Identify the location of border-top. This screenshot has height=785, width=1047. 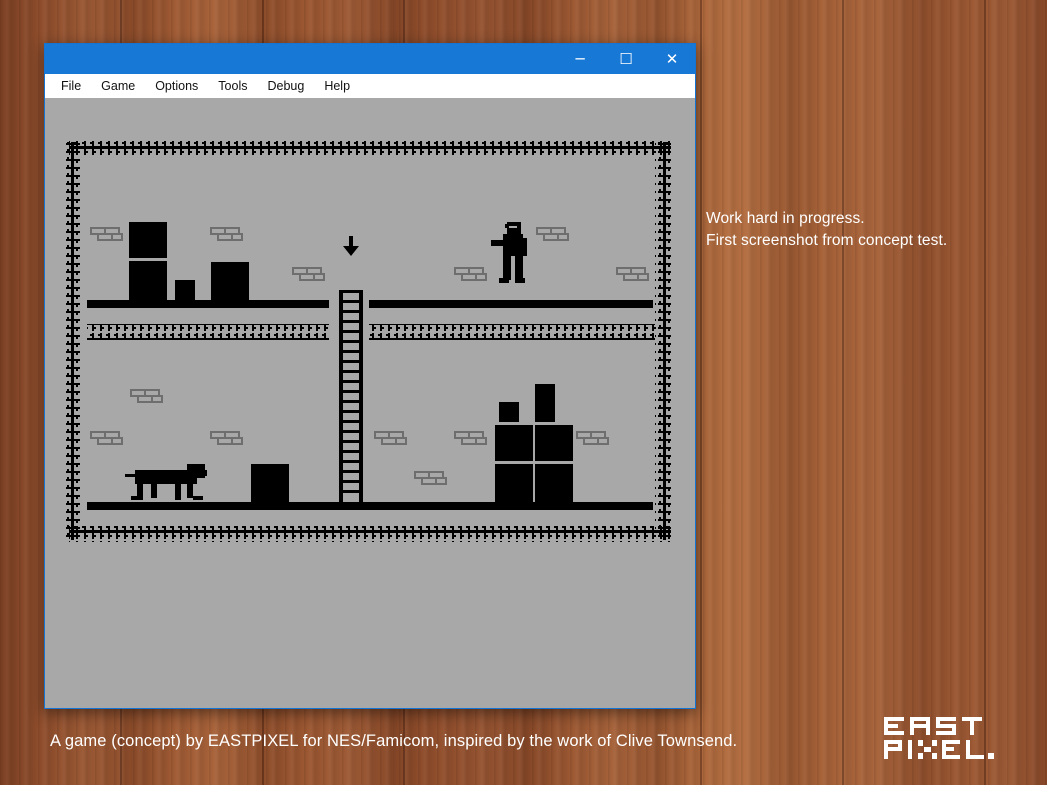
(370, 148).